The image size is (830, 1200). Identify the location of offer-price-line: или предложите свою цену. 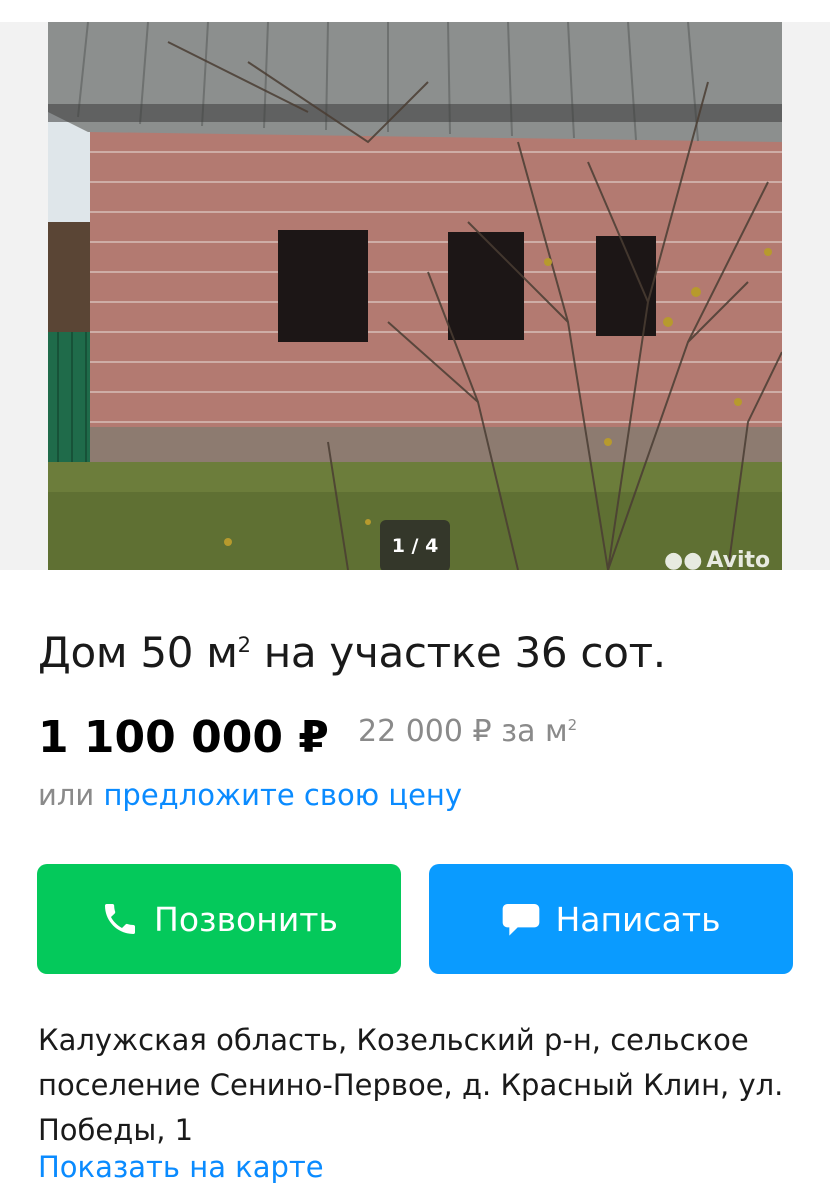
(250, 795).